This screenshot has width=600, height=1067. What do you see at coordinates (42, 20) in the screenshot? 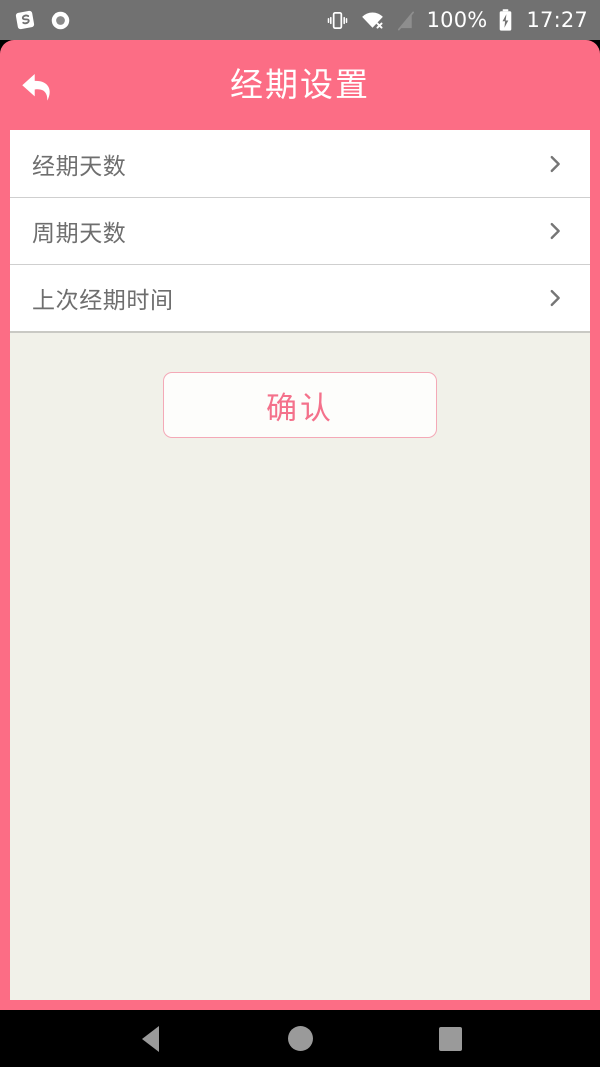
I see `status-bar-left-icons` at bounding box center [42, 20].